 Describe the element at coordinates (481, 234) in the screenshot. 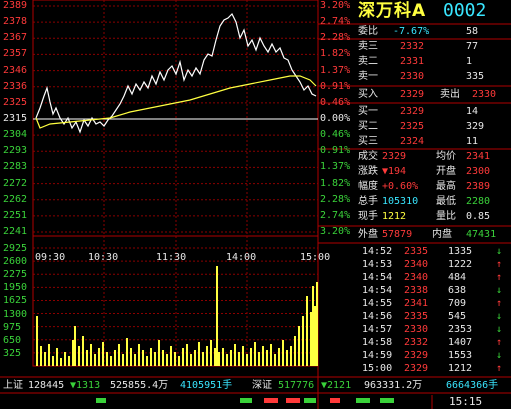

I see `inner-disk-value: 47431` at that location.